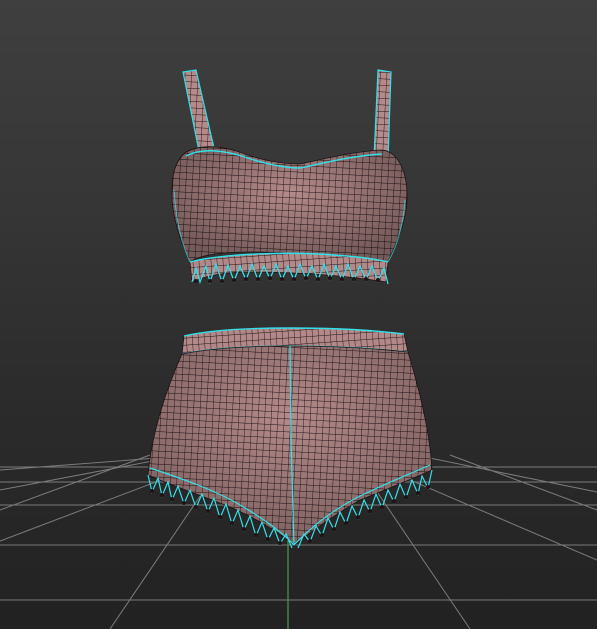 Image resolution: width=597 pixels, height=629 pixels. Describe the element at coordinates (289, 177) in the screenshot. I see `bra-top-mesh` at that location.